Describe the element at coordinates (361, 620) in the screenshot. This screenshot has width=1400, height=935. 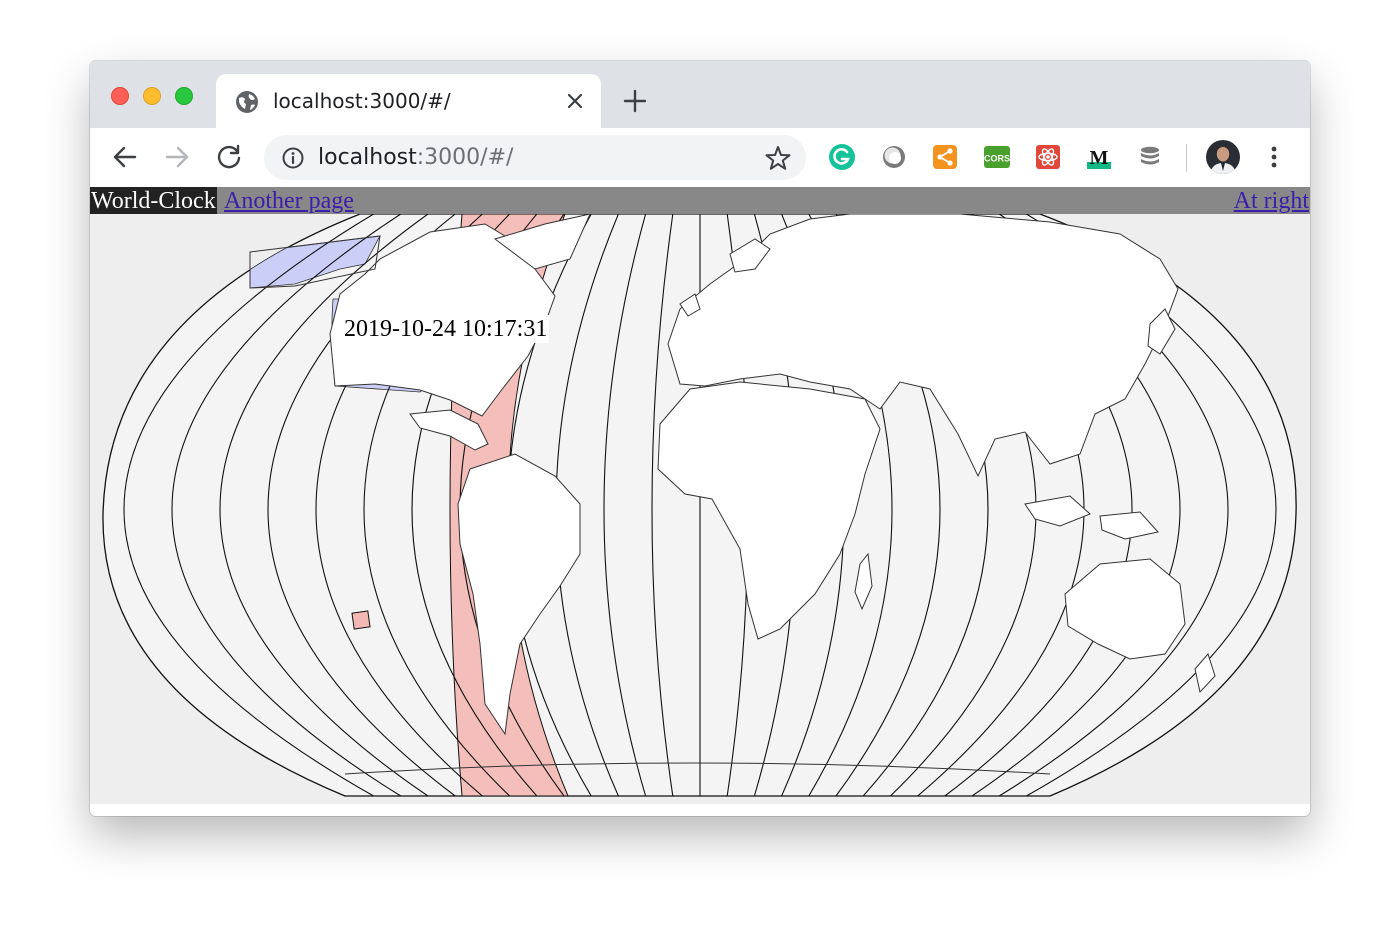
I see `highlighted-island-zone` at that location.